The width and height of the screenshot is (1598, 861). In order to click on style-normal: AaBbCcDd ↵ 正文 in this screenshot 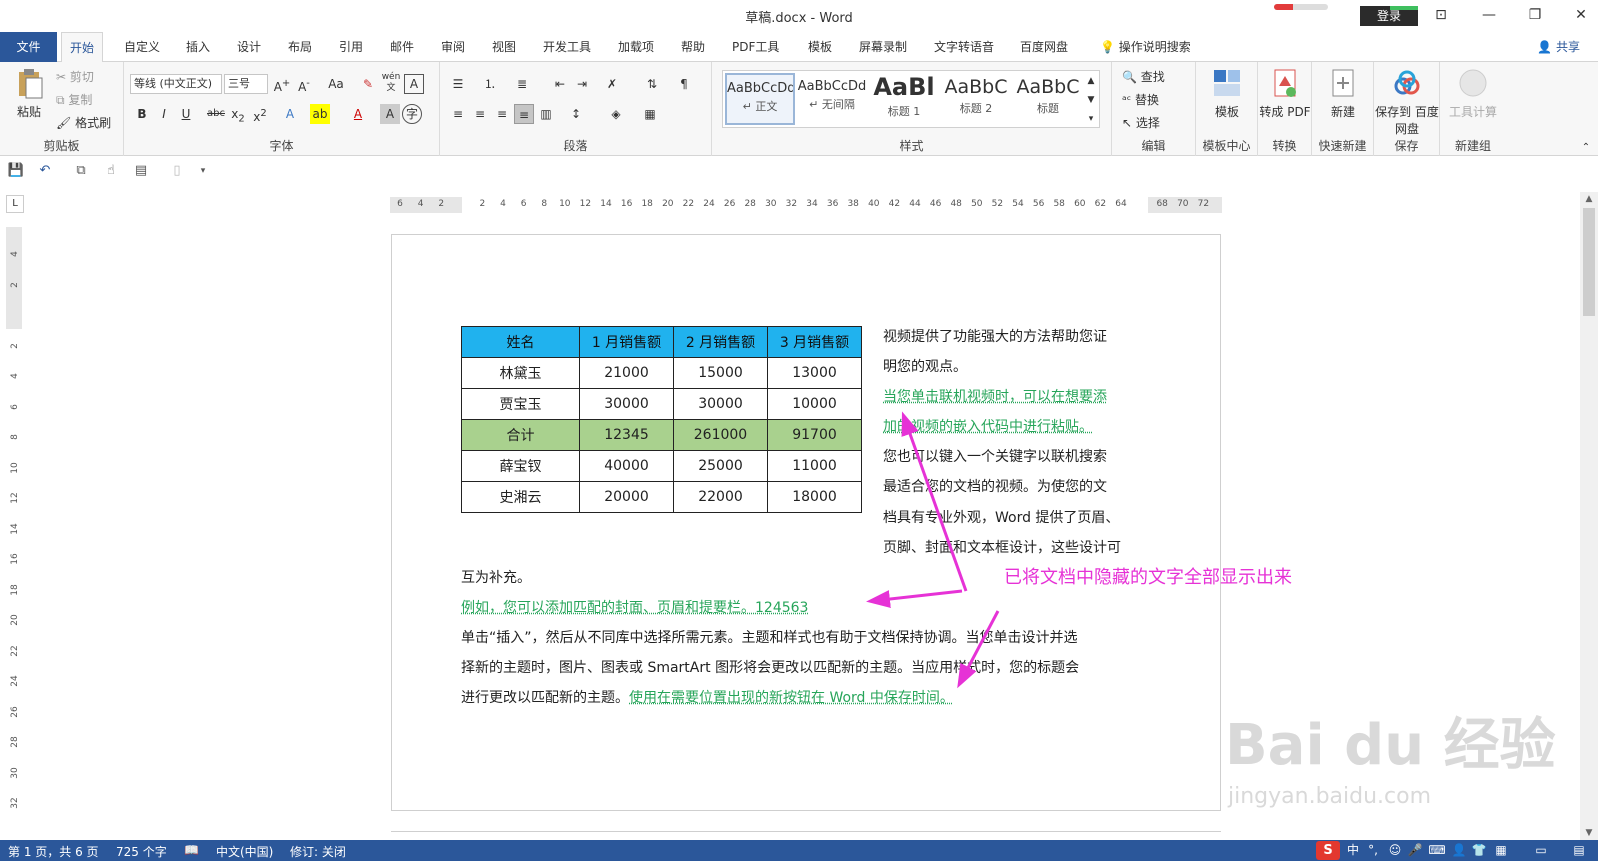, I will do `click(760, 99)`.